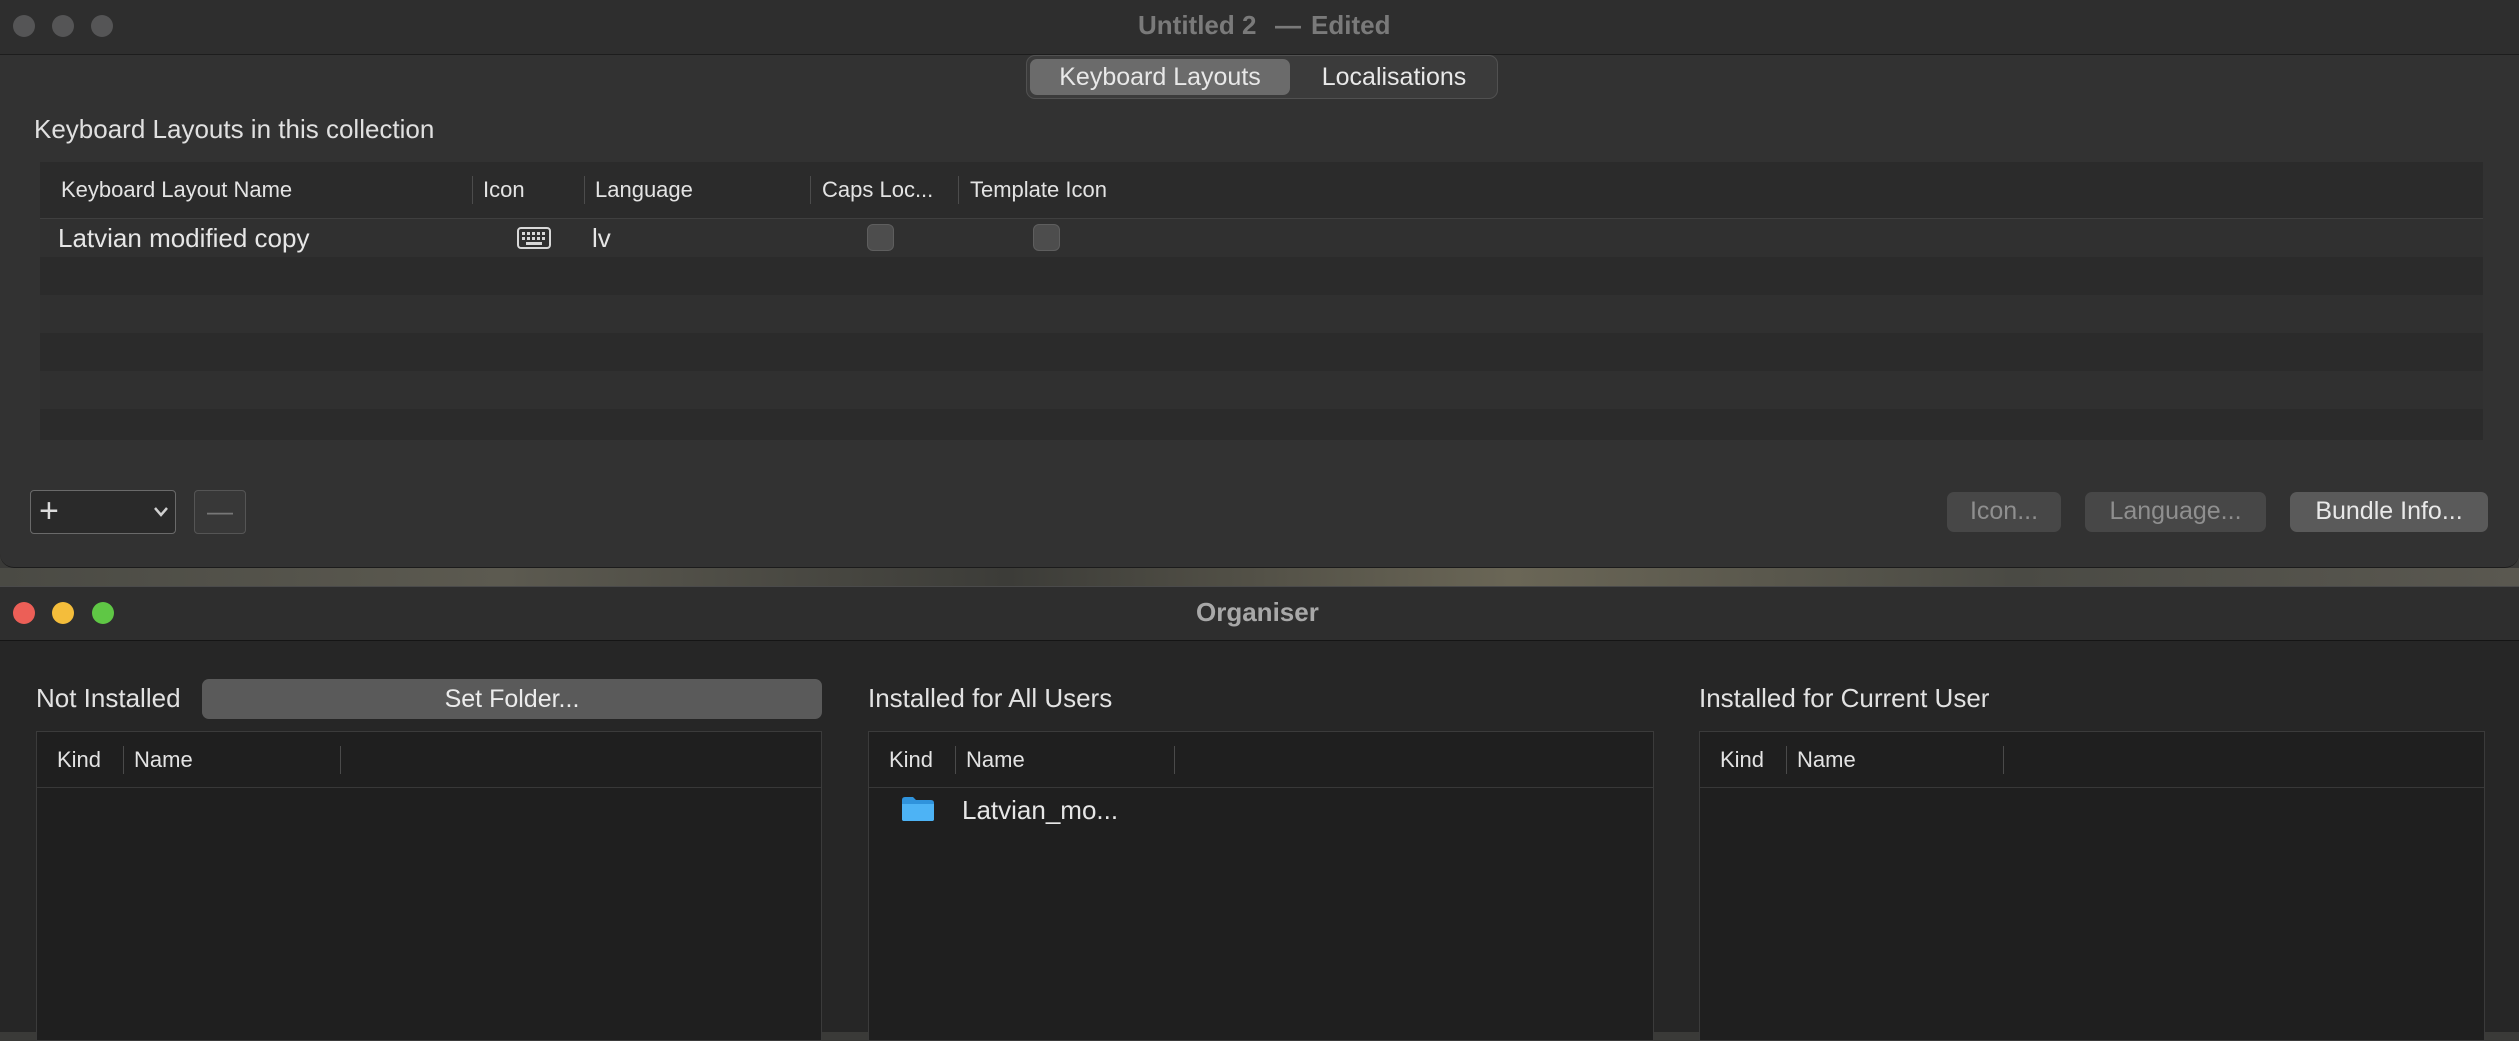  I want to click on folder-icon, so click(918, 809).